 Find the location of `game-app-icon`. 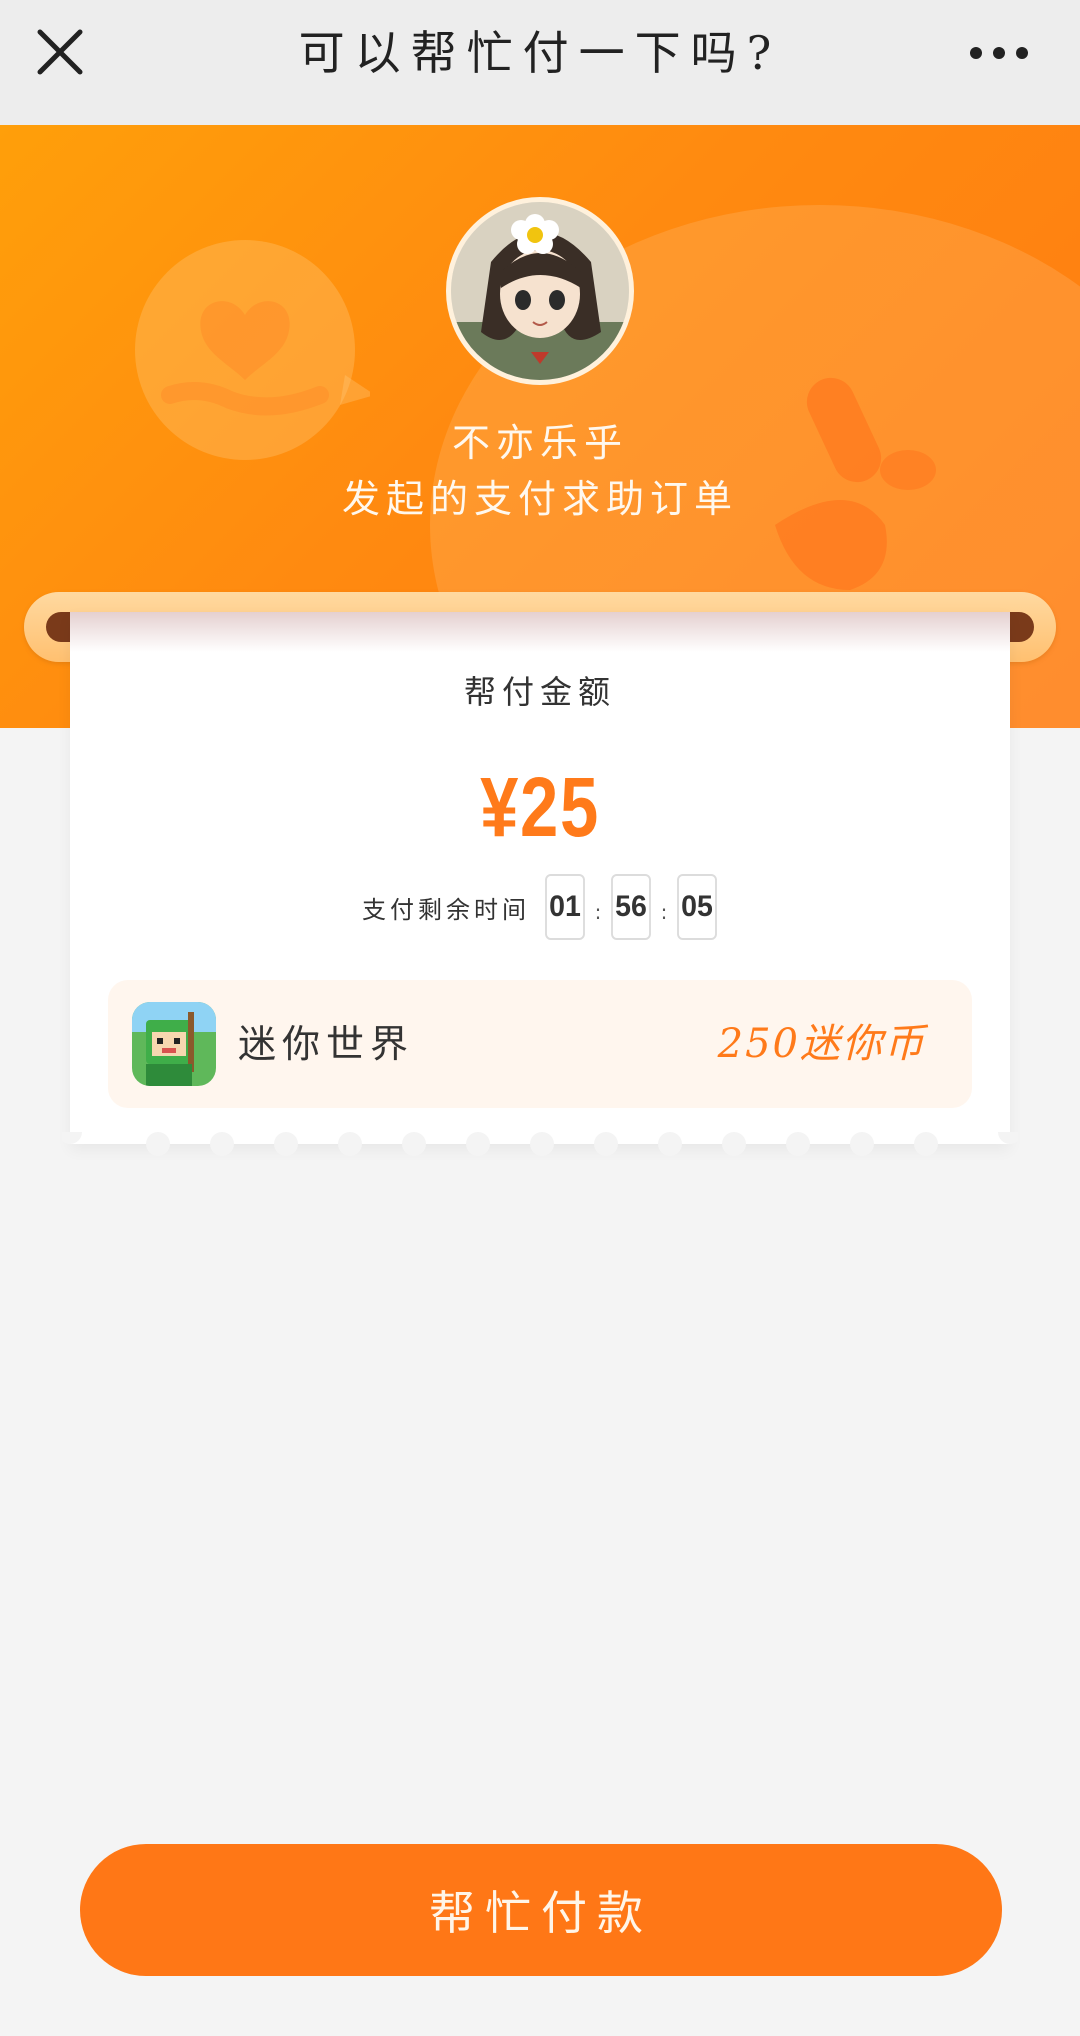

game-app-icon is located at coordinates (174, 1044).